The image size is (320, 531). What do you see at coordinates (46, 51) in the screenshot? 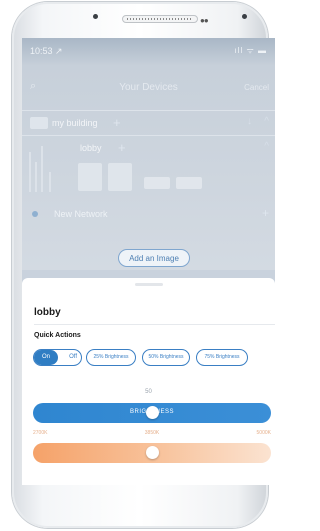
I see `status-time: 10:53 ↗` at bounding box center [46, 51].